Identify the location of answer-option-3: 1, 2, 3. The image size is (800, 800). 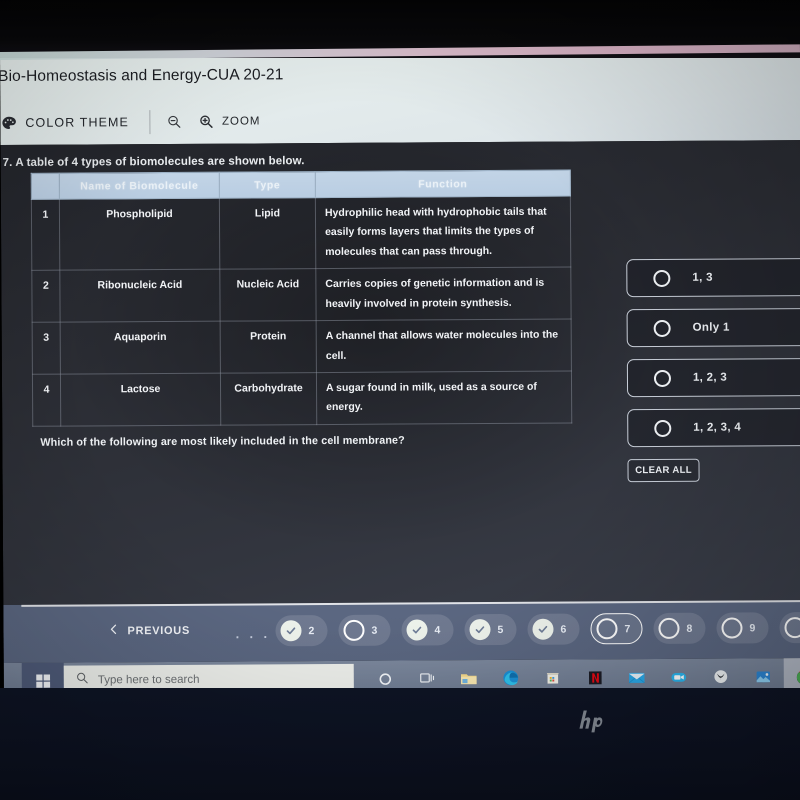
(713, 377).